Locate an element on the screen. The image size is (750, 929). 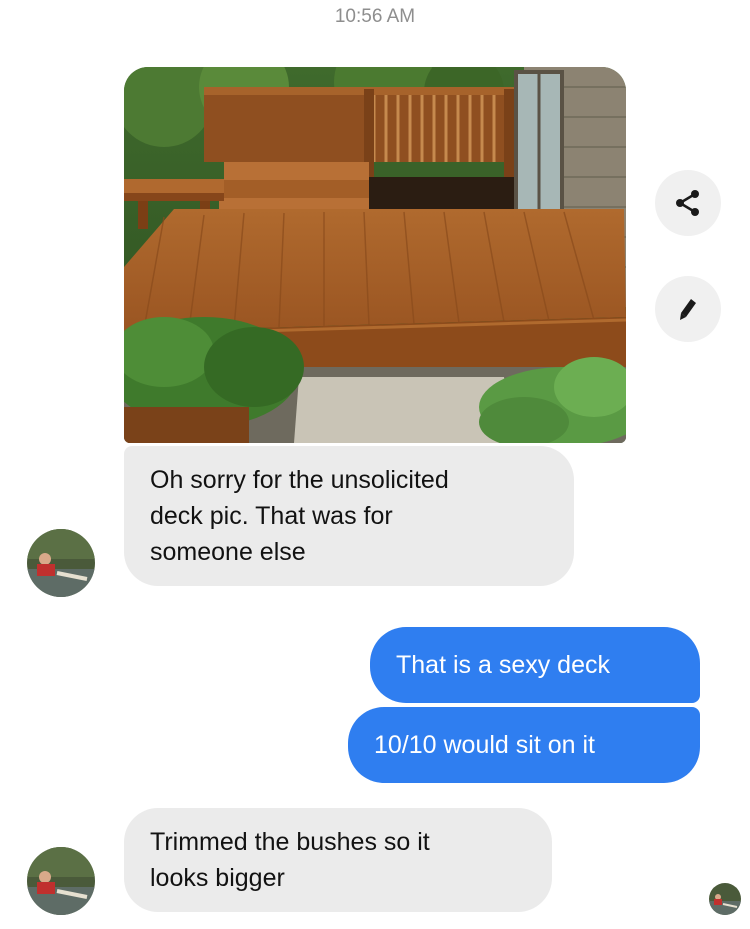
message-text: That is a sexy deck is located at coordinates (503, 665).